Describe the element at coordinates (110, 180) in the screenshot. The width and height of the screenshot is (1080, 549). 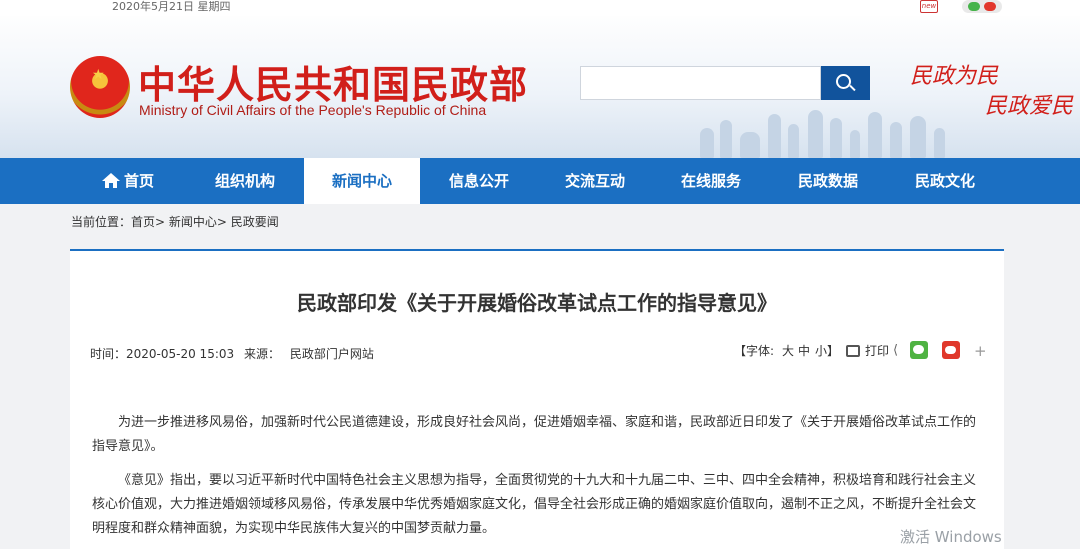
I see `home-icon` at that location.